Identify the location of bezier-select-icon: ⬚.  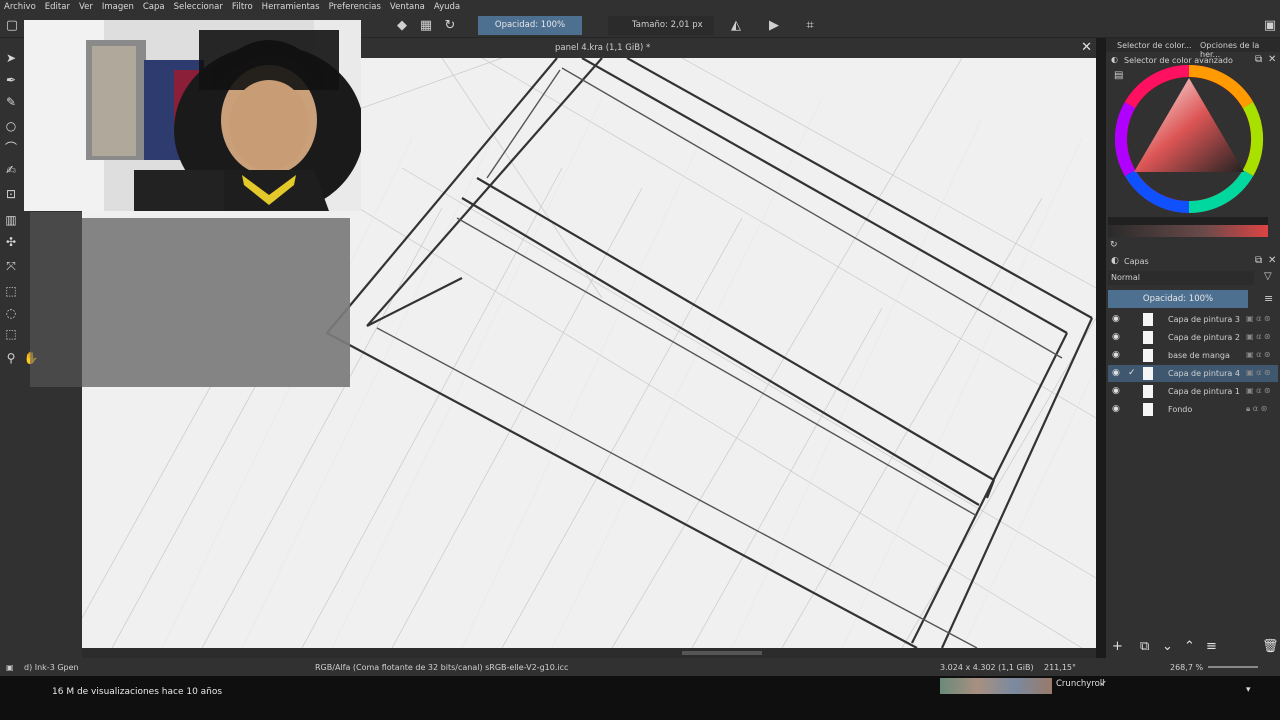
(11, 334).